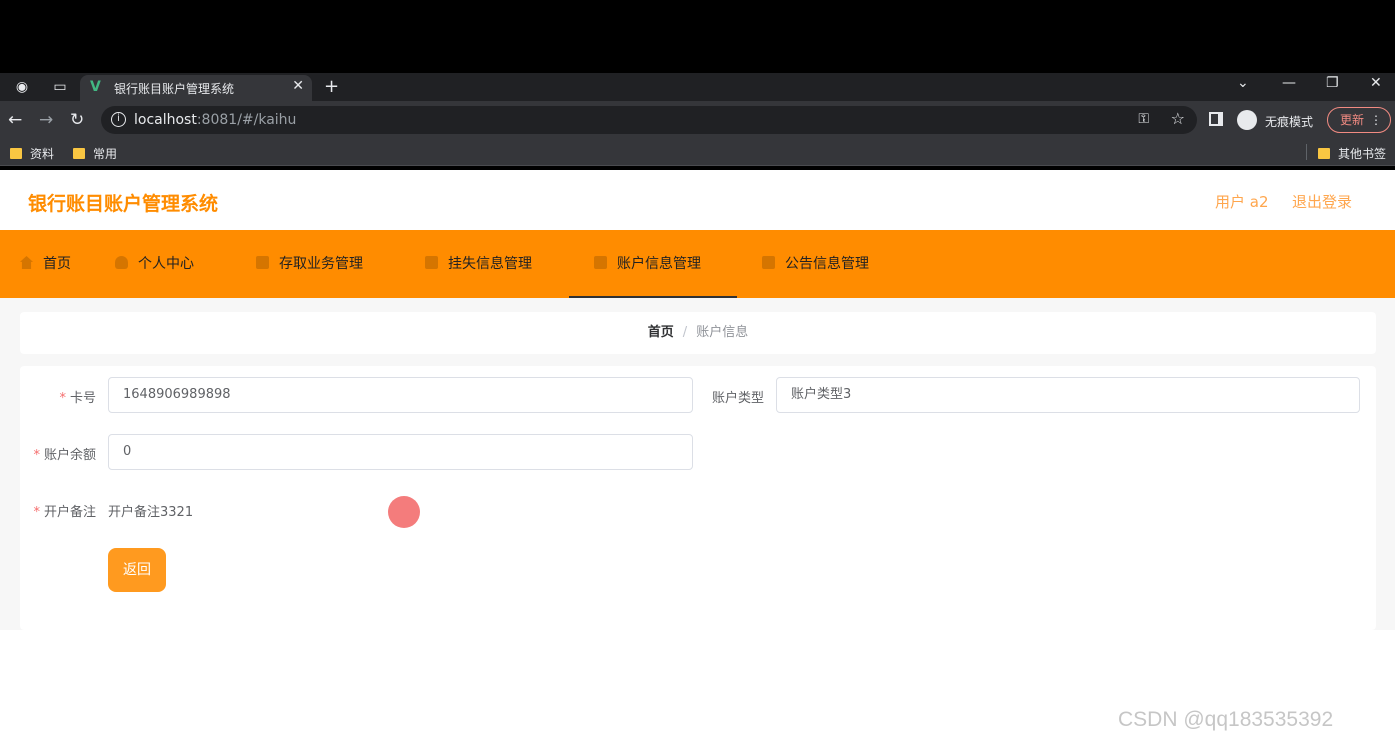 The image size is (1395, 745). Describe the element at coordinates (154, 264) in the screenshot. I see `nav-item-profile: 个人中心` at that location.